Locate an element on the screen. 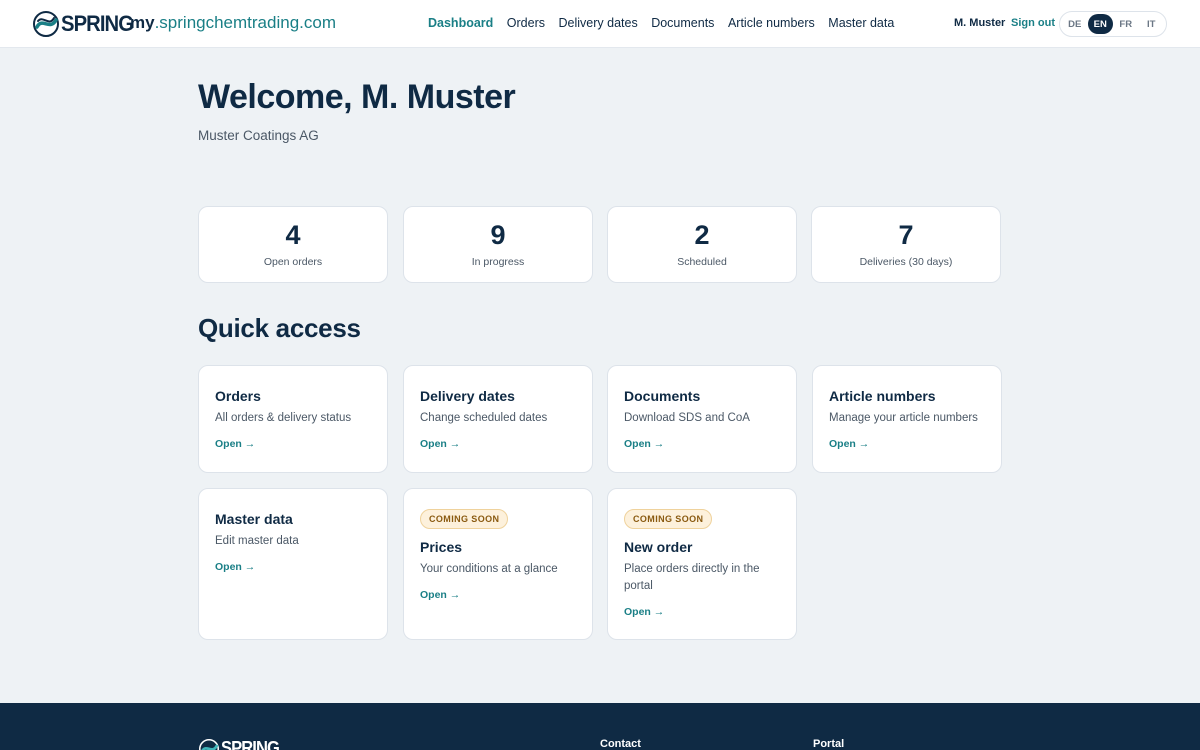 The height and width of the screenshot is (750, 1200). nav-delivery-dates: Delivery dates is located at coordinates (598, 23).